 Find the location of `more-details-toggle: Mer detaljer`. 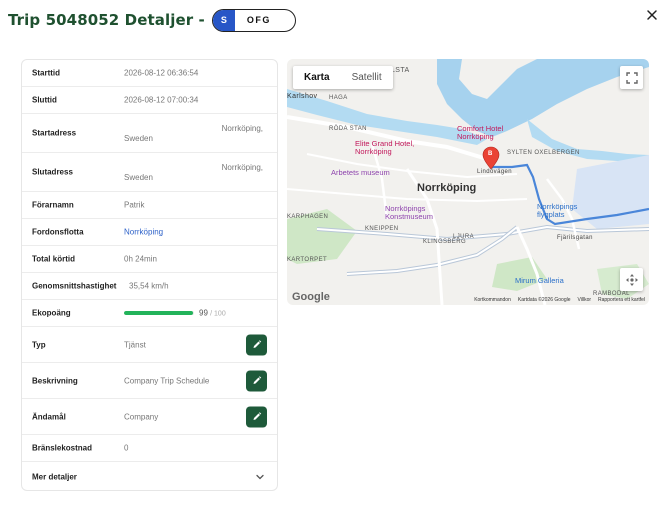

more-details-toggle: Mer detaljer is located at coordinates (149, 476).